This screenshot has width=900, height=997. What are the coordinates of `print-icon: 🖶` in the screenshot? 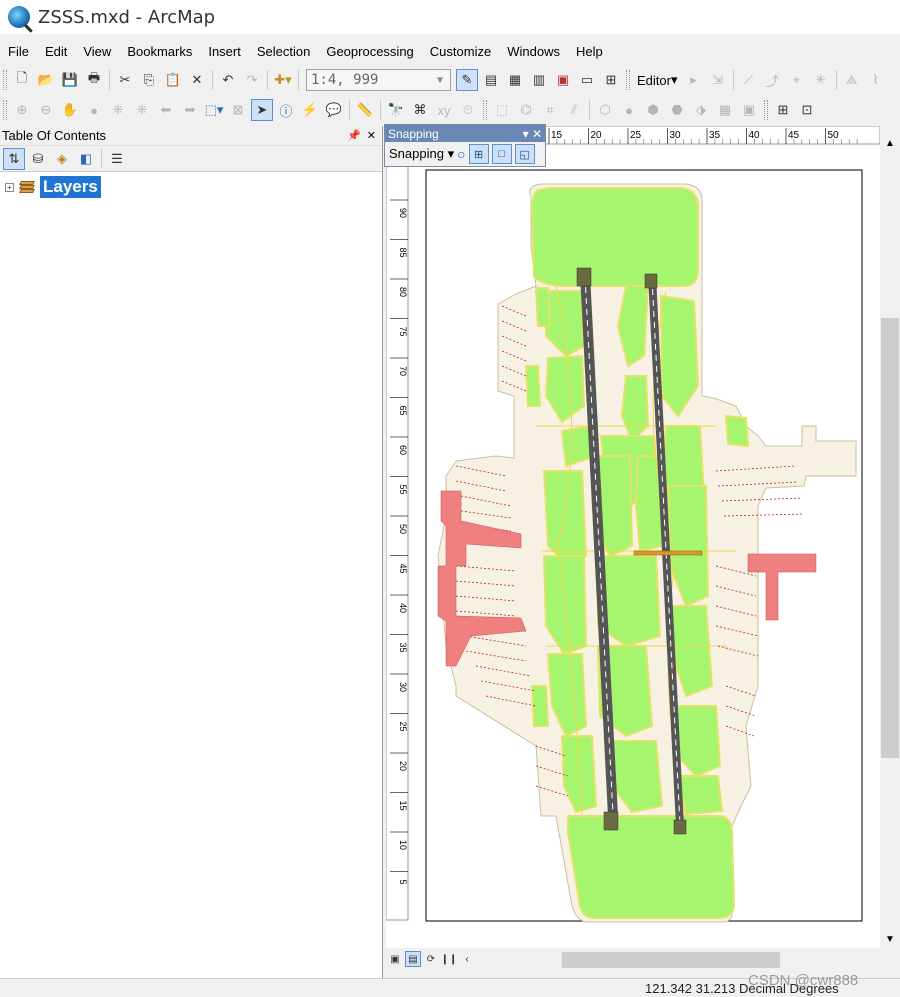 It's located at (94, 80).